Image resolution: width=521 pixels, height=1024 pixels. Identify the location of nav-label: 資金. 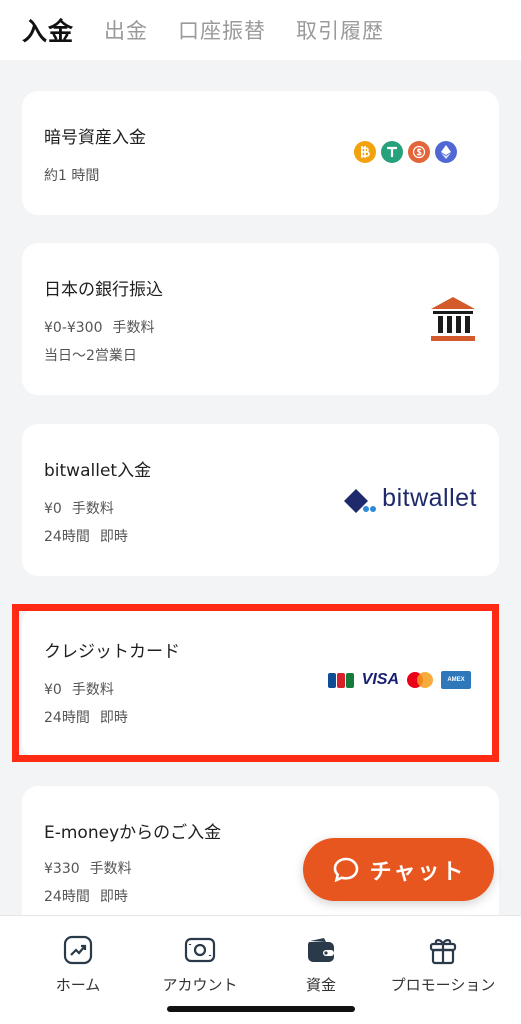
(320, 985).